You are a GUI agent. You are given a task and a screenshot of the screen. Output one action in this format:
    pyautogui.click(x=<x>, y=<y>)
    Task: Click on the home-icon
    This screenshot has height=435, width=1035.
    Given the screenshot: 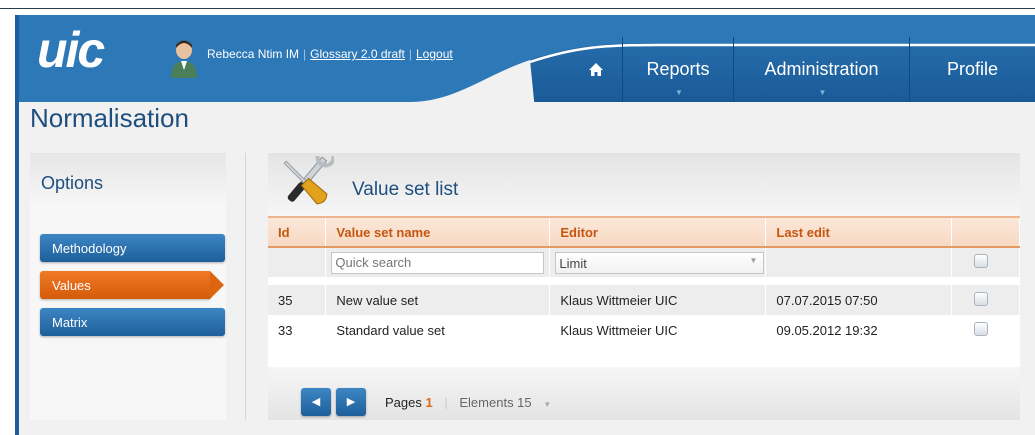 What is the action you would take?
    pyautogui.click(x=596, y=69)
    